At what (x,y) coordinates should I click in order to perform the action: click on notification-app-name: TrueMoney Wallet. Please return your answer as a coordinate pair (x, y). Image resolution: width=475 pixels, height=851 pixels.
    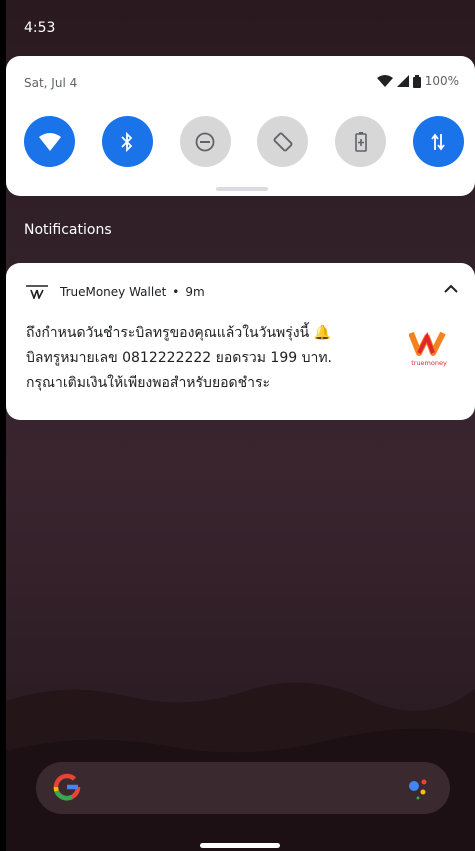
    Looking at the image, I should click on (113, 292).